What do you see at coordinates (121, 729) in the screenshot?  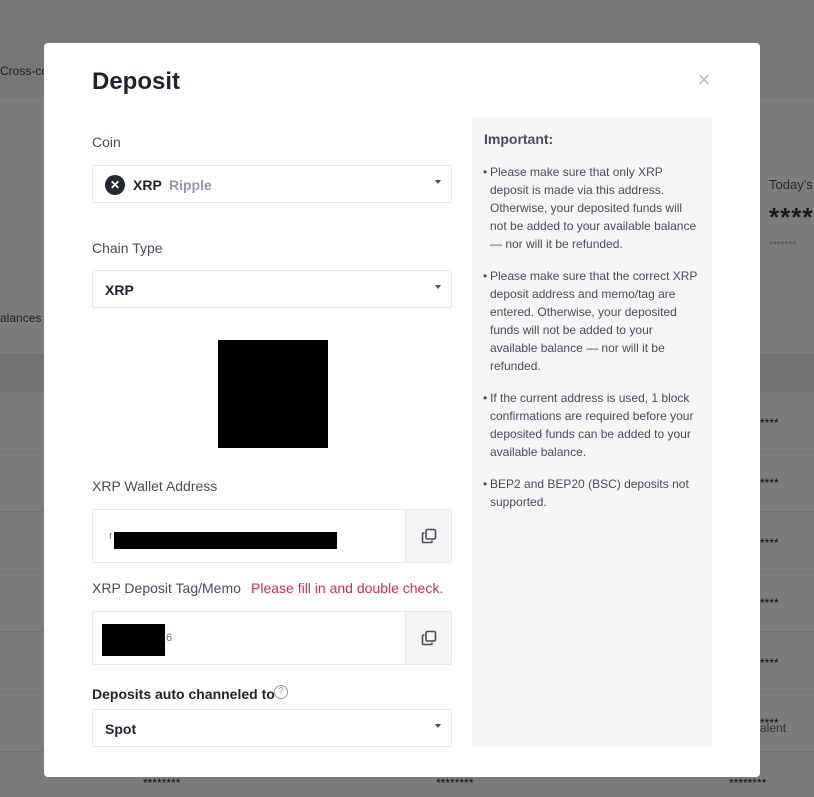 I see `auto-channel-value: Spot` at bounding box center [121, 729].